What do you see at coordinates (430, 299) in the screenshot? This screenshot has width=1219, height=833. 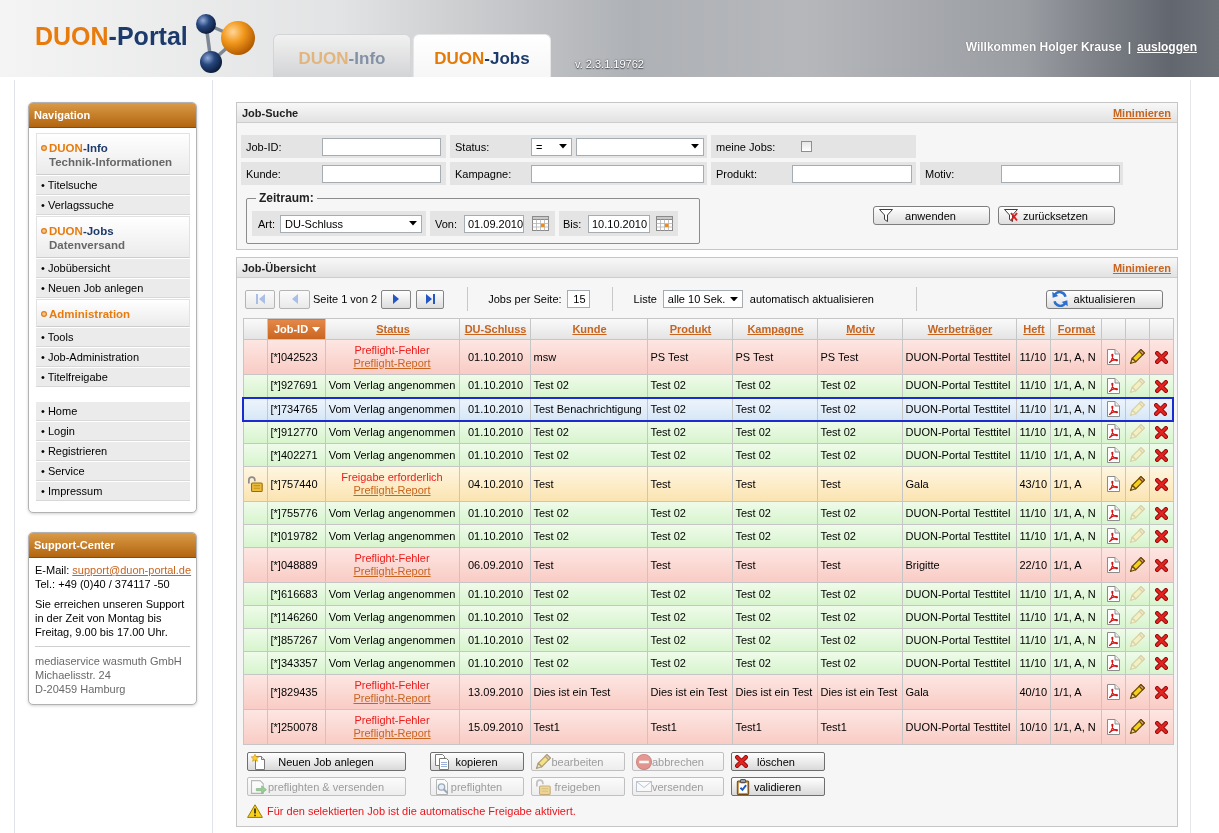 I see `last-page-button` at bounding box center [430, 299].